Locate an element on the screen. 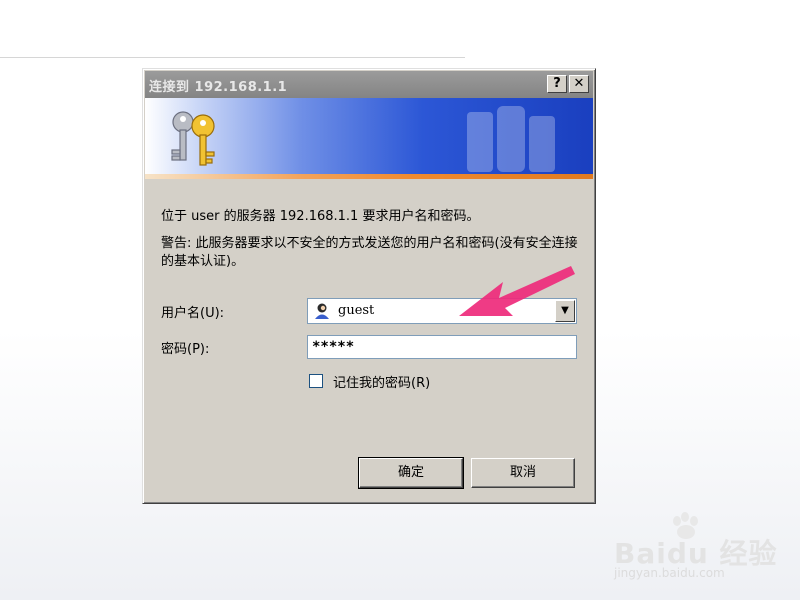 The width and height of the screenshot is (800, 600). baidu-url-text: jingyan.baidu.com is located at coordinates (669, 573).